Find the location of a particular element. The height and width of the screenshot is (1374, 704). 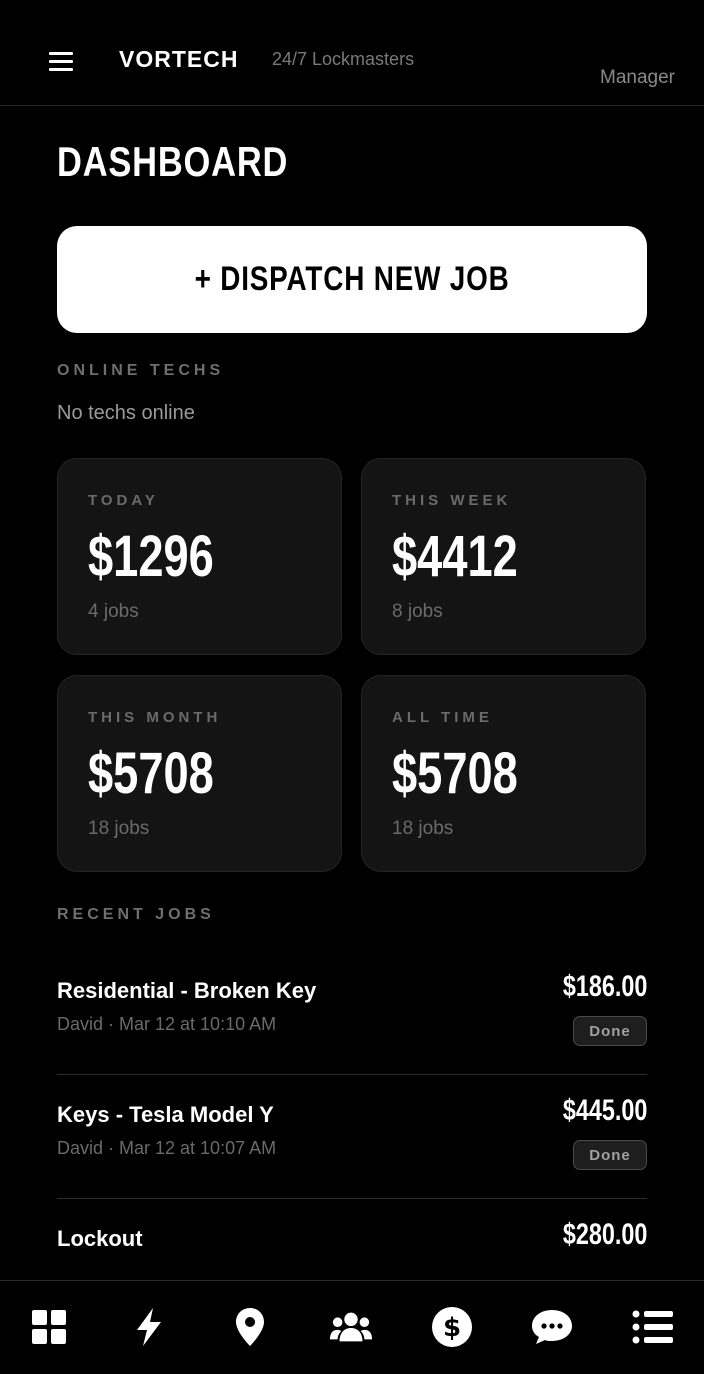

stat-card-all-time: ALL TIME $5708 18 jobs is located at coordinates (503, 773).